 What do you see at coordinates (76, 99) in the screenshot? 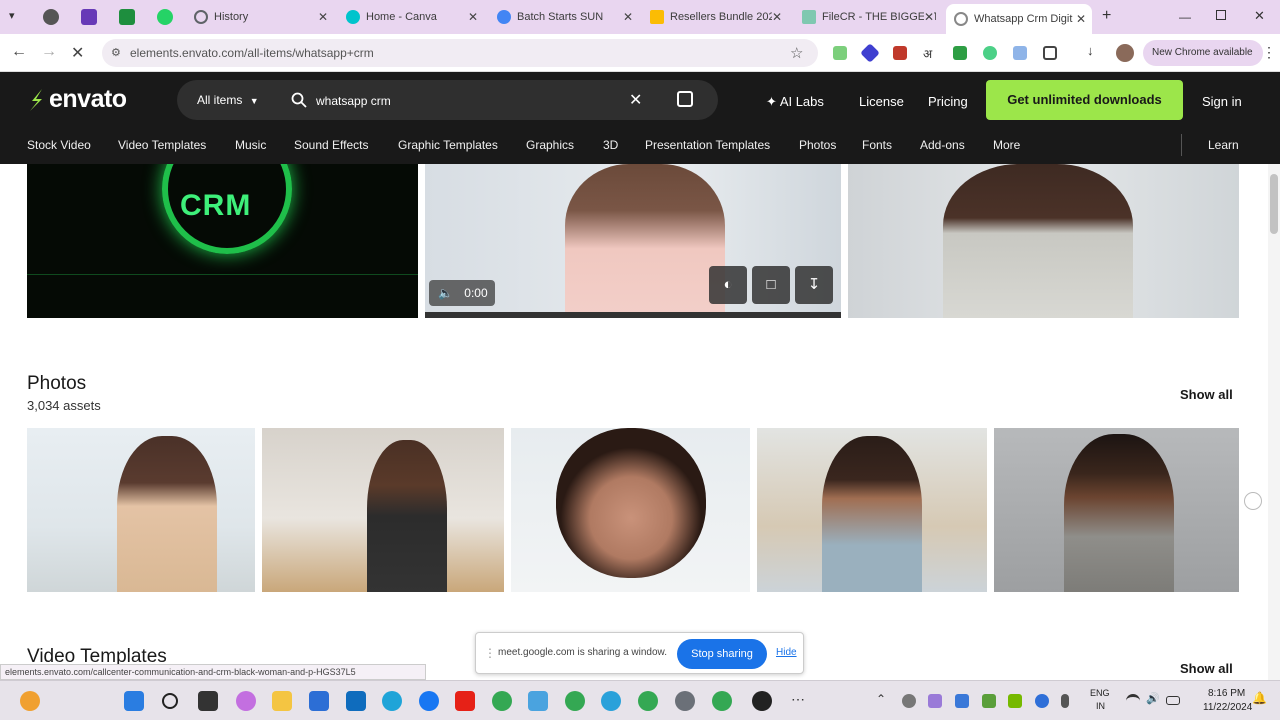
I see `envato-logo: envato` at bounding box center [76, 99].